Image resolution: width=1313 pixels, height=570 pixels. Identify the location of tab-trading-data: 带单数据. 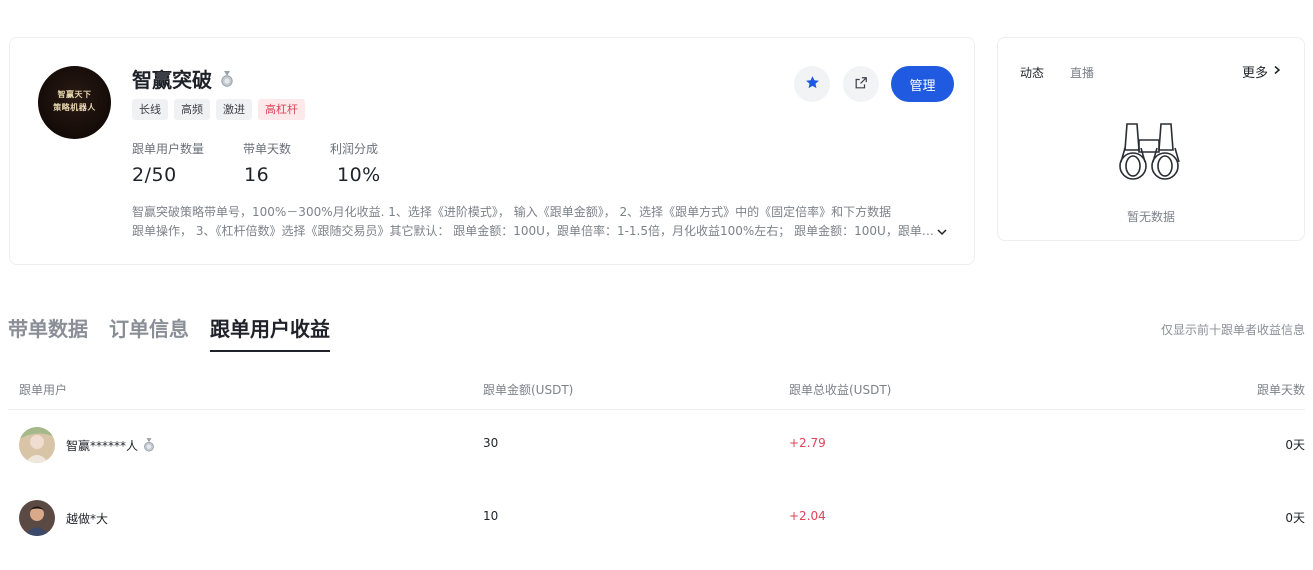
(48, 332).